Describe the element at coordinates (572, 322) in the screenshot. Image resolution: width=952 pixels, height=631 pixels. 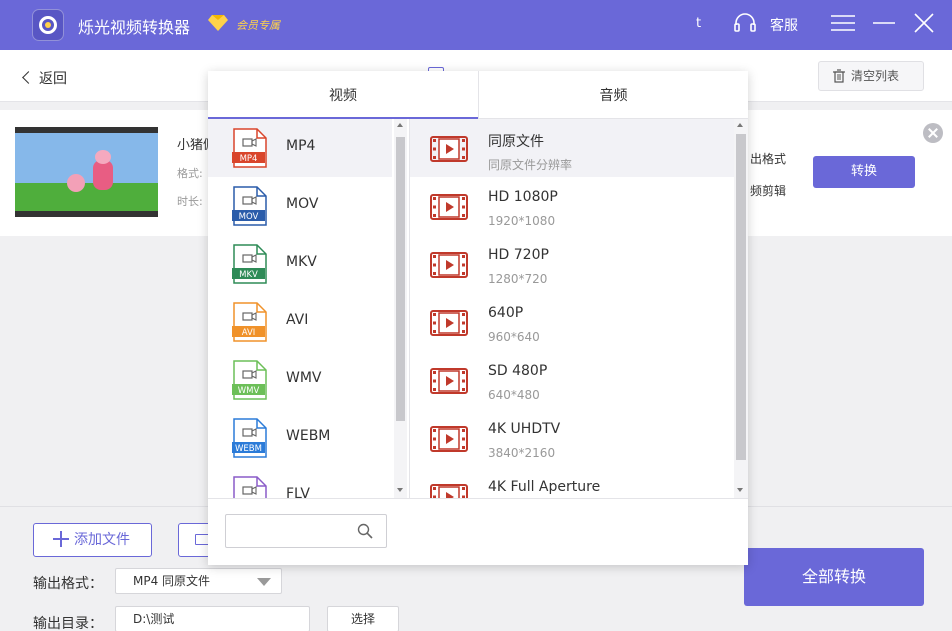
I see `resolution-item: 640P 960*640` at that location.